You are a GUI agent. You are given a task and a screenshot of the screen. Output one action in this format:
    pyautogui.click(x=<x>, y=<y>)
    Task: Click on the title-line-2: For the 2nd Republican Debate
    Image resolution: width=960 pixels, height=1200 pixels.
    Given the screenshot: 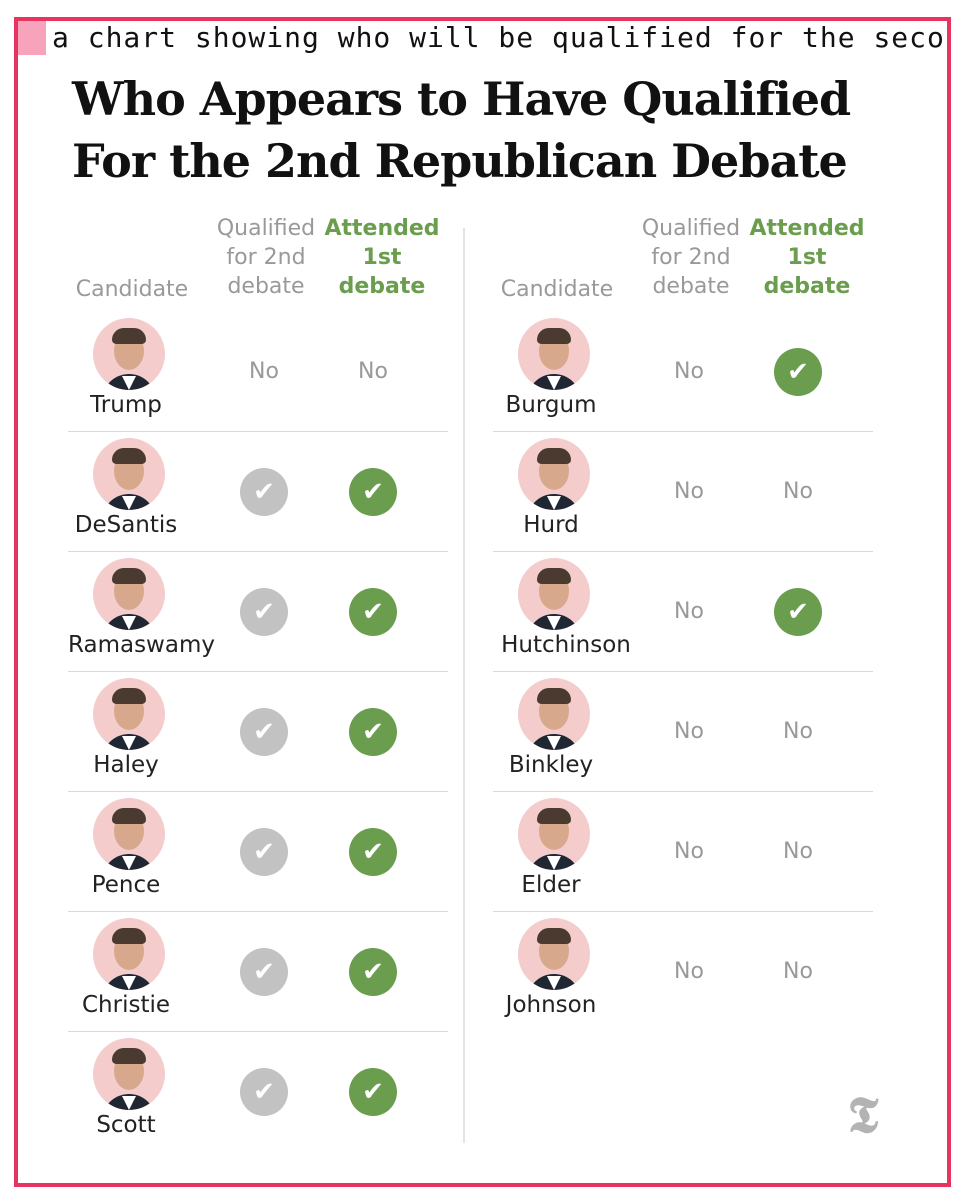 What is the action you would take?
    pyautogui.click(x=460, y=161)
    